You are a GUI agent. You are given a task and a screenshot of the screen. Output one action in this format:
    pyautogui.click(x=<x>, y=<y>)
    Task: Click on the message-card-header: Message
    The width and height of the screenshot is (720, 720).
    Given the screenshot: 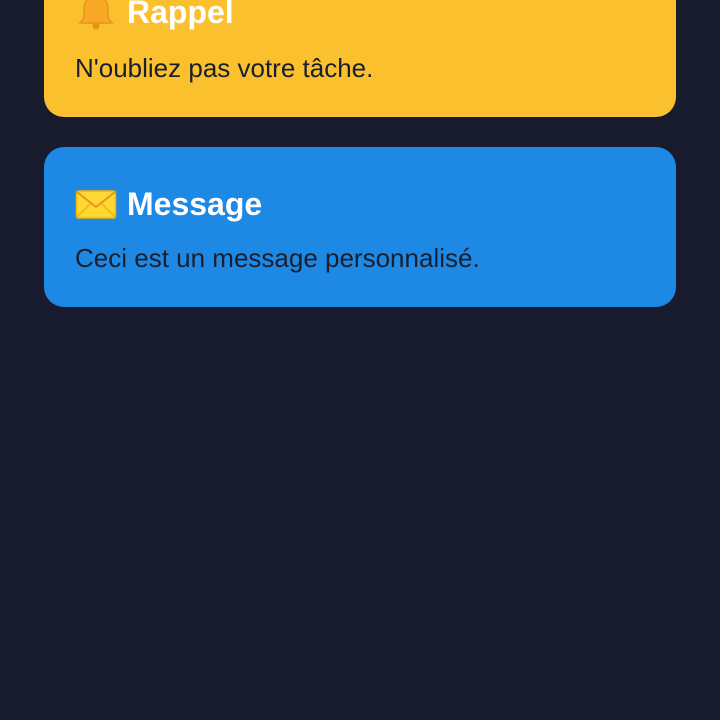 What is the action you would take?
    pyautogui.click(x=168, y=204)
    